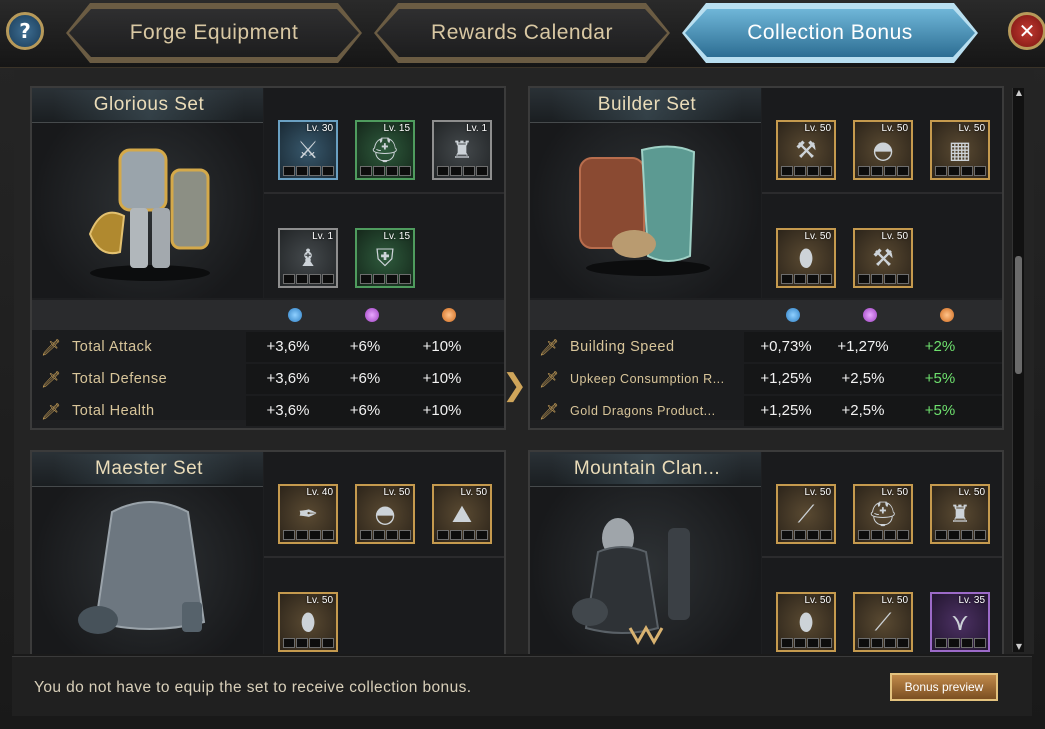  I want to click on chevron-right-icon: ❯, so click(514, 385).